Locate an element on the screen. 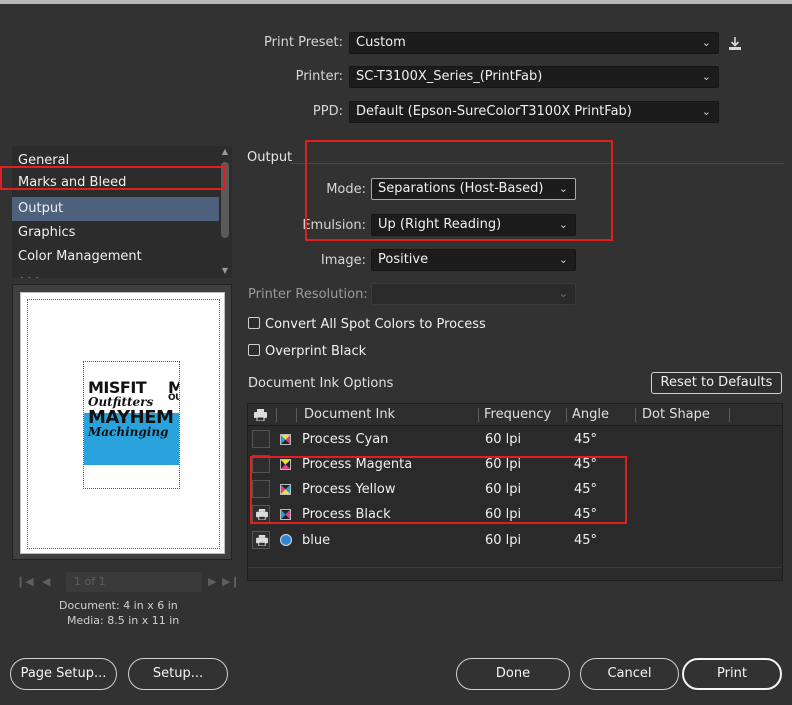 This screenshot has height=705, width=792. table-bottom-divider is located at coordinates (515, 567).